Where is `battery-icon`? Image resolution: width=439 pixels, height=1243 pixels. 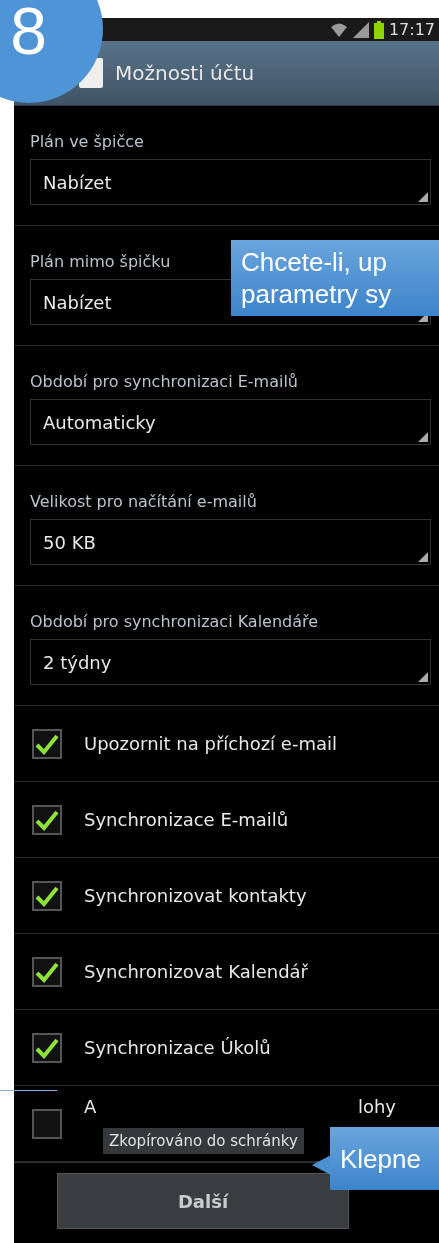 battery-icon is located at coordinates (378, 29).